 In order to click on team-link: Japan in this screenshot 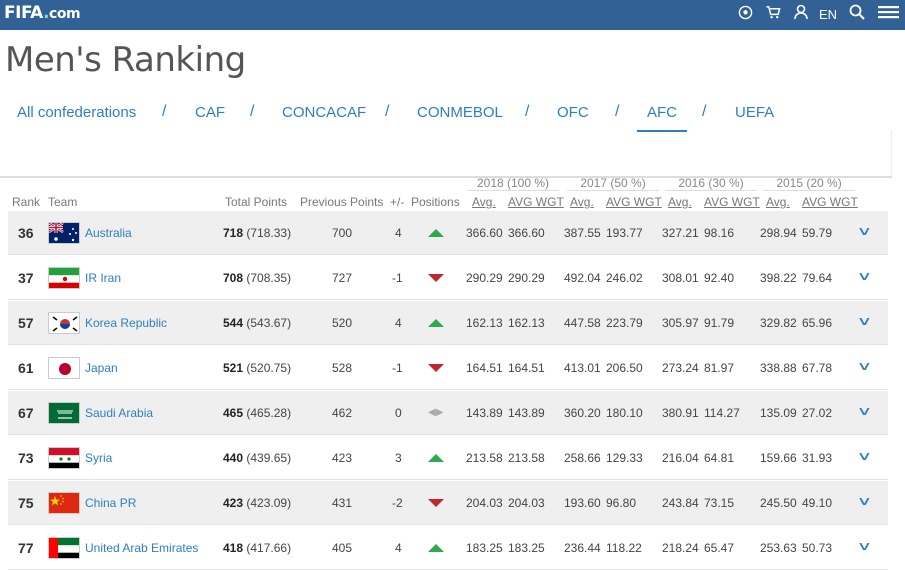, I will do `click(101, 368)`.